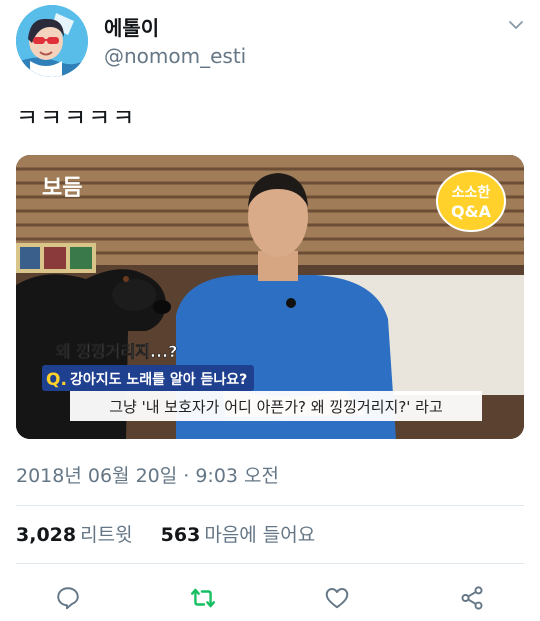  Describe the element at coordinates (270, 597) in the screenshot. I see `tweet-actions` at that location.